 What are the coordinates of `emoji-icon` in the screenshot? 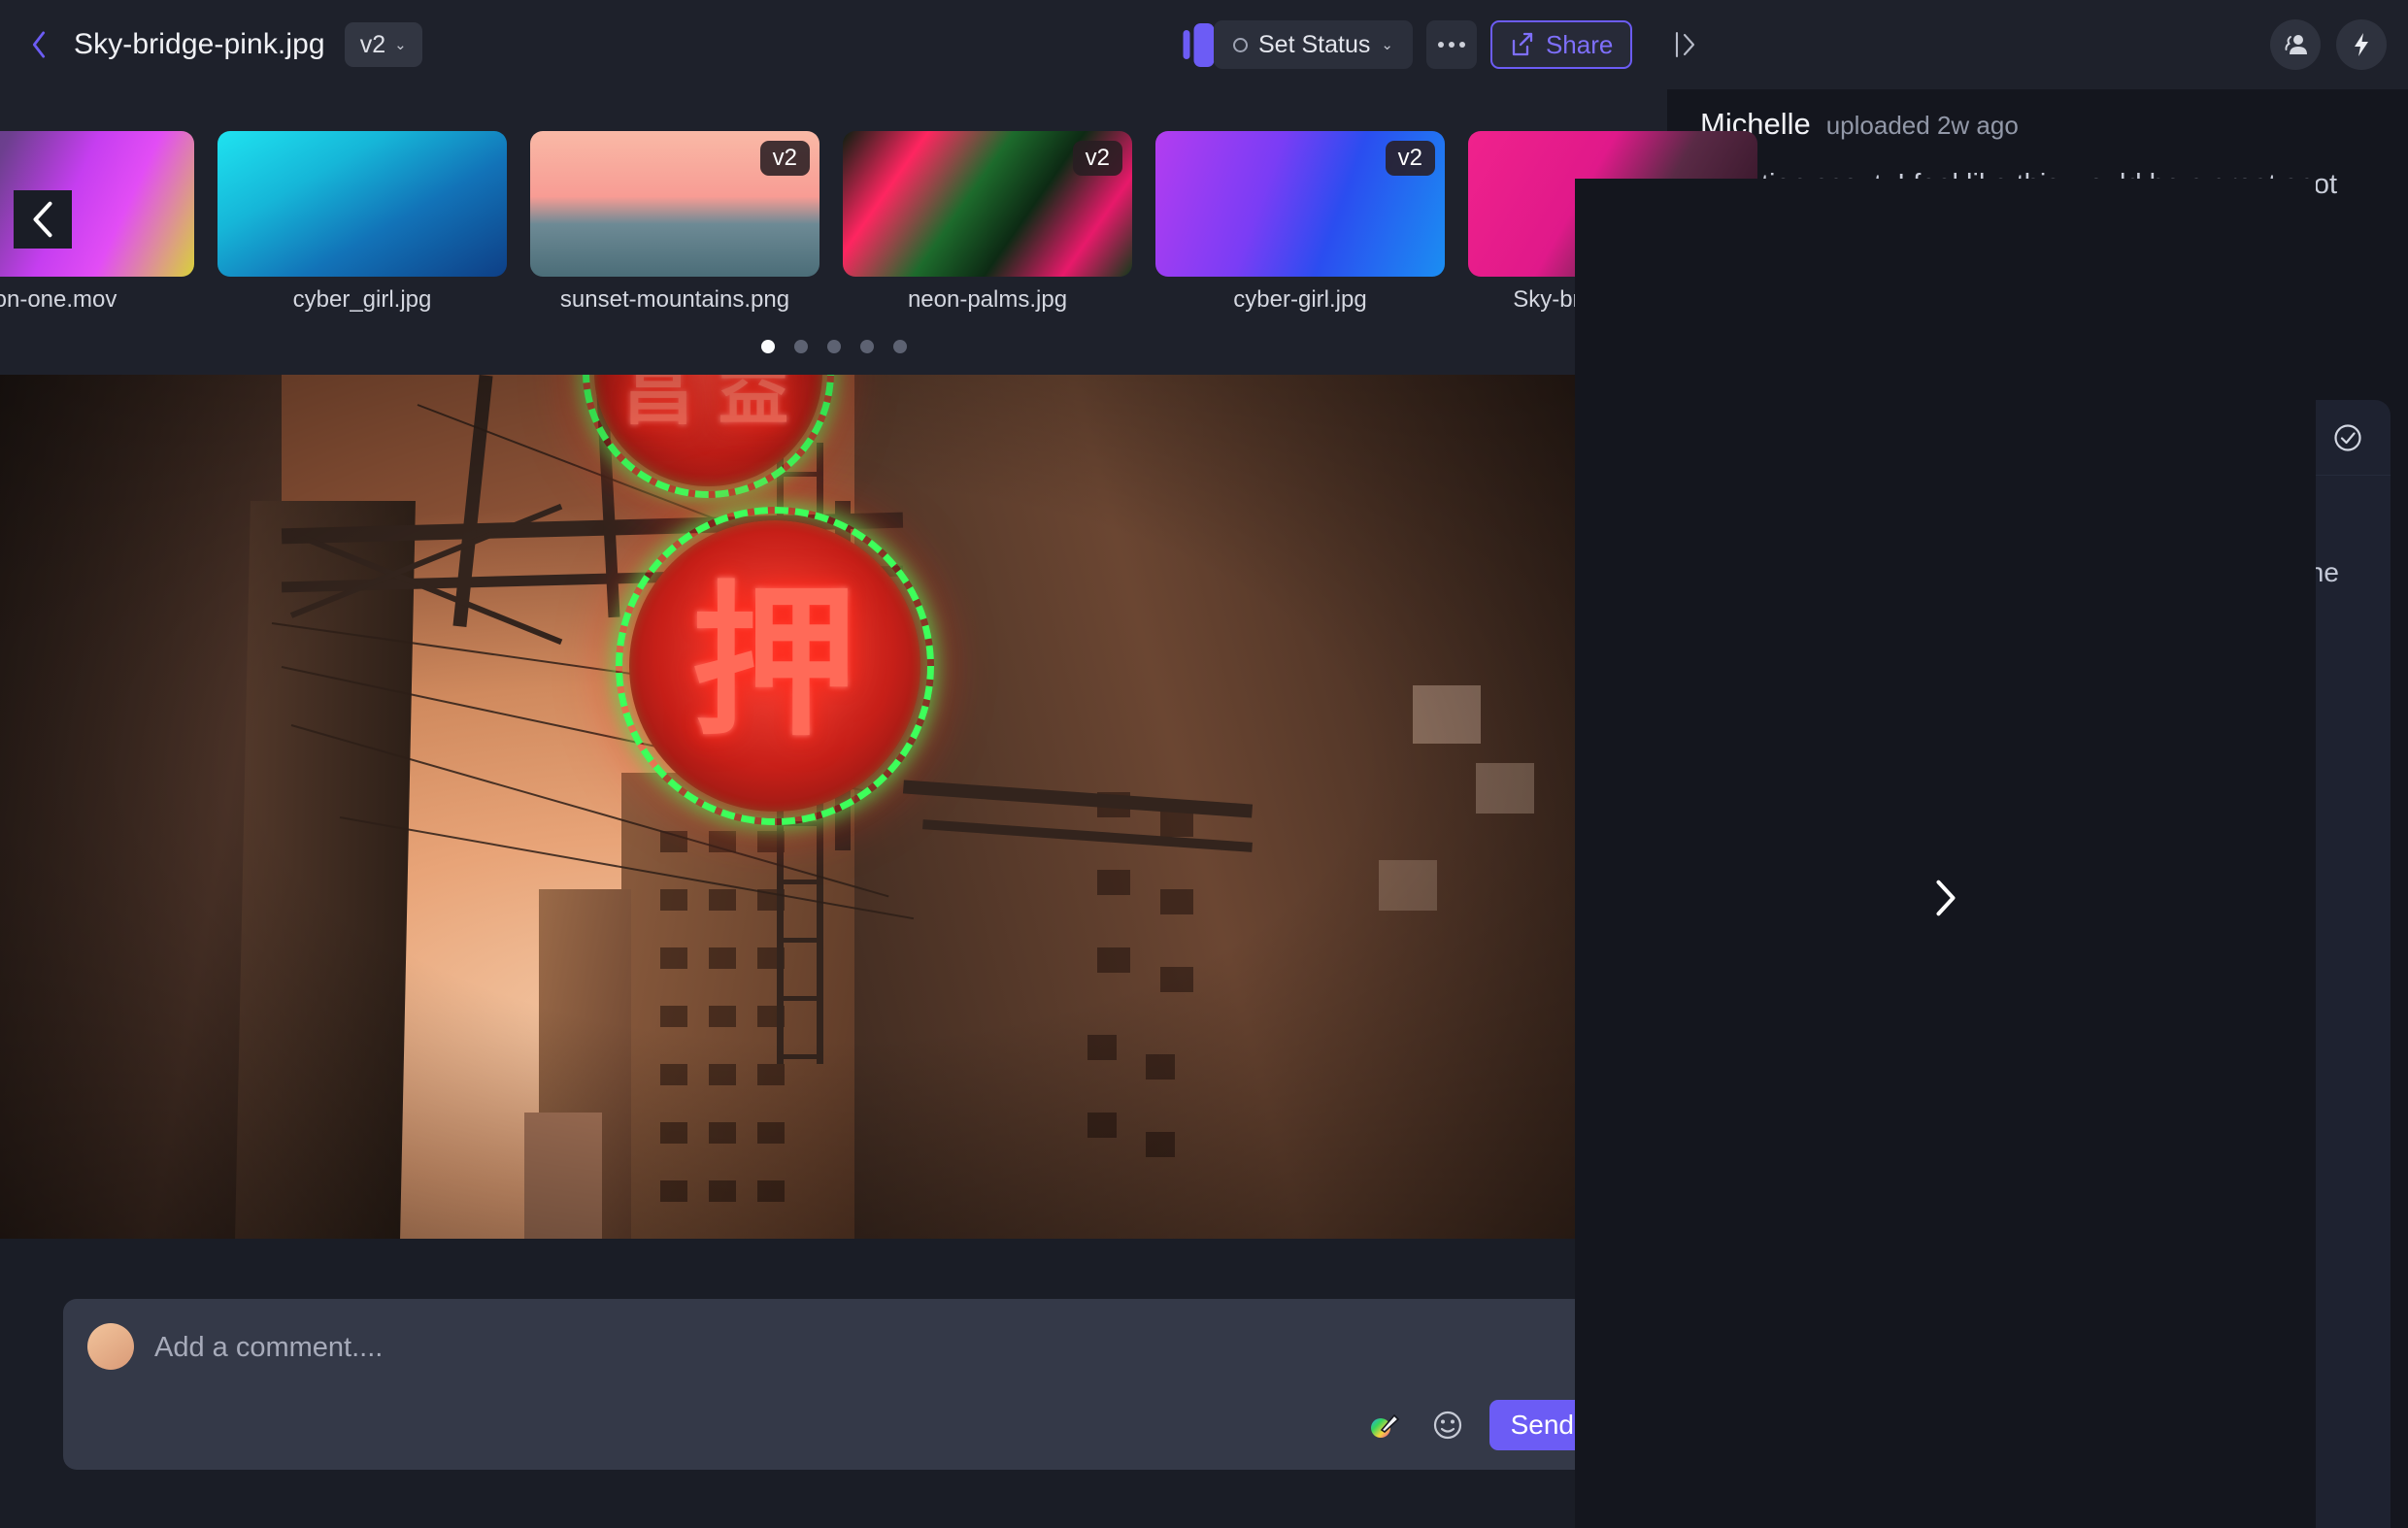 It's located at (1447, 1425).